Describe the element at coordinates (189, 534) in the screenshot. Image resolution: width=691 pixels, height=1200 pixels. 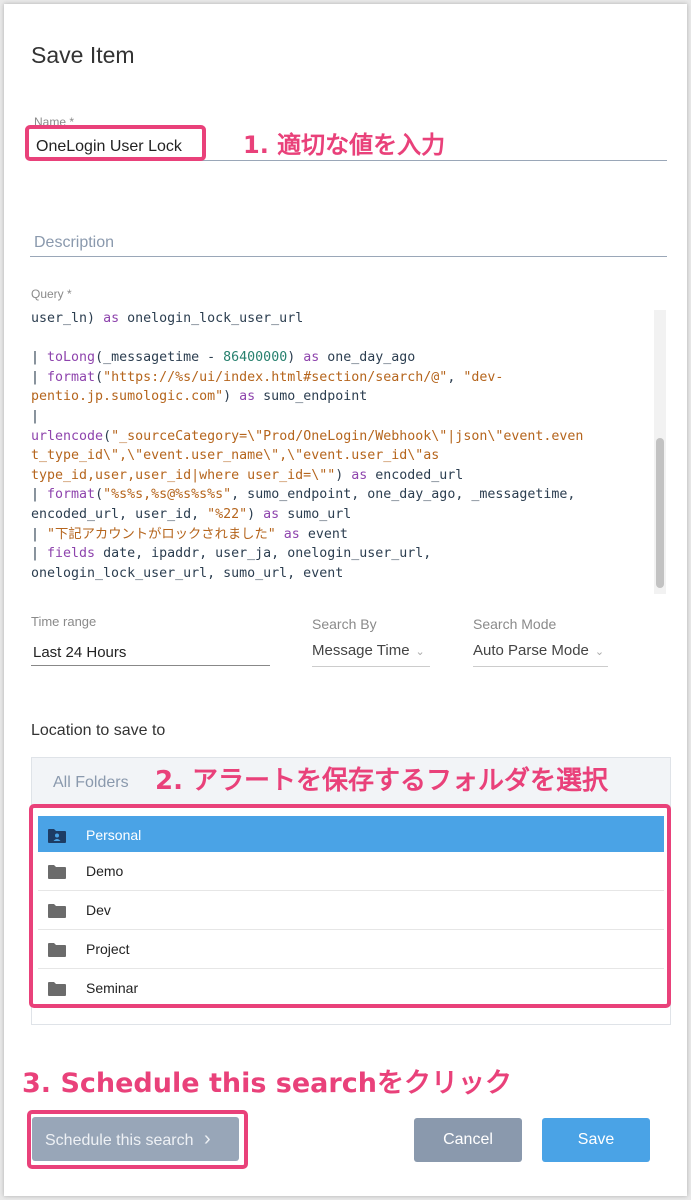
I see `query-line: | "下記アカウントがロックされました" as event` at that location.